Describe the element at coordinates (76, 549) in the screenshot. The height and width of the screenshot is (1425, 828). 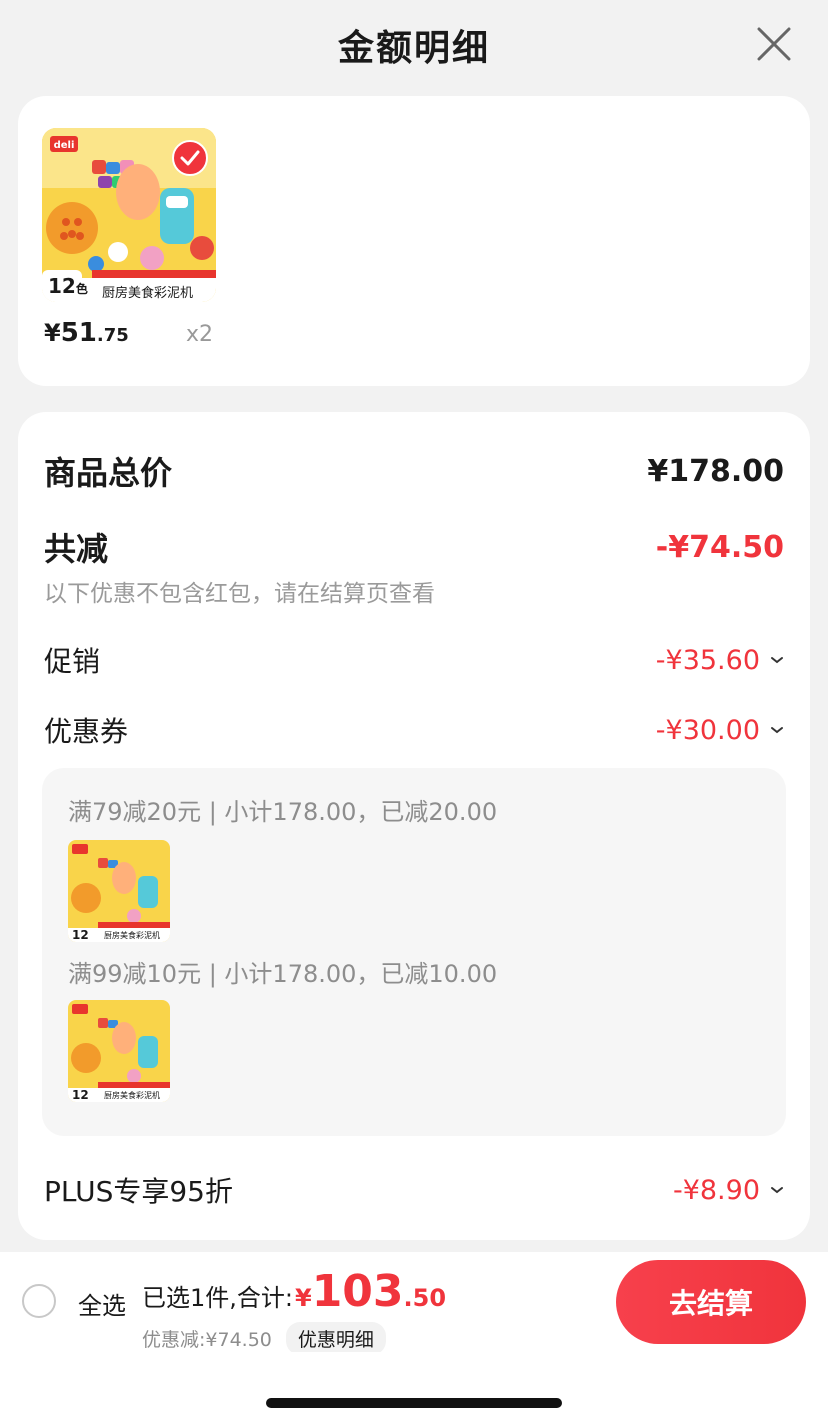
I see `reduce-label: 共减` at that location.